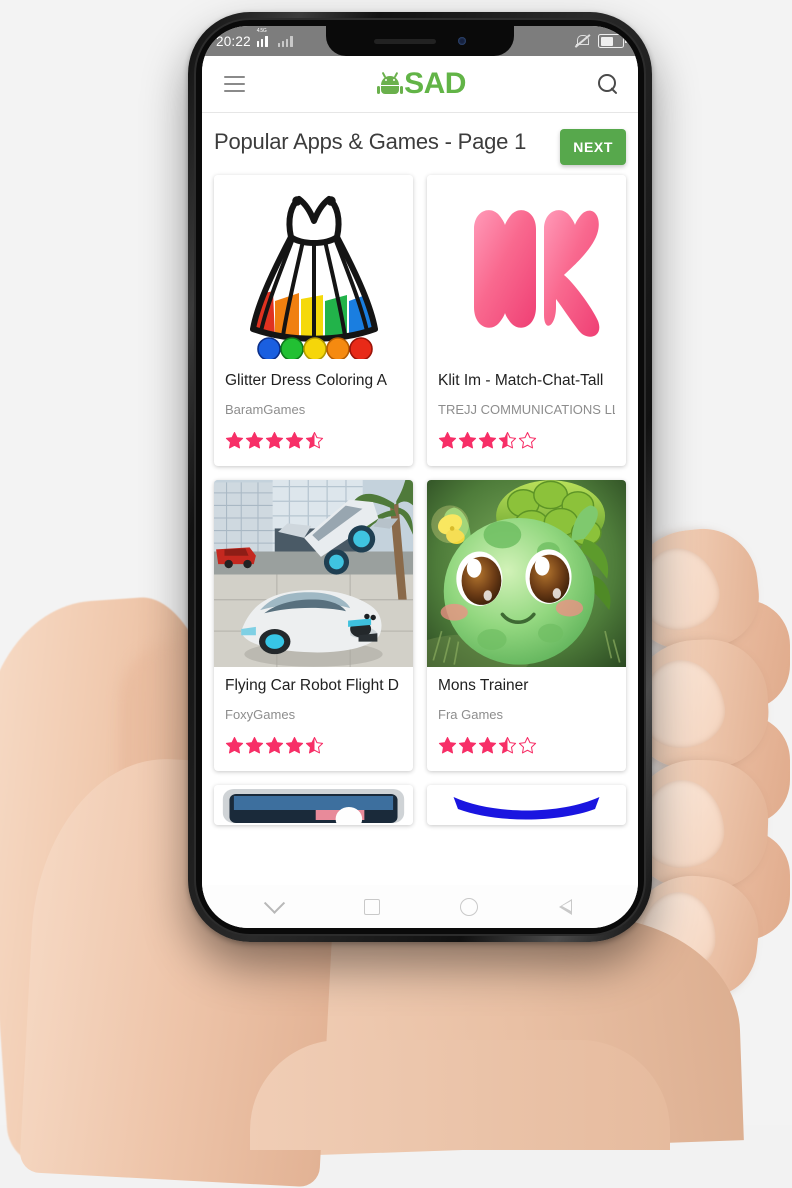 The image size is (792, 1188). What do you see at coordinates (265, 409) in the screenshot?
I see `app-developer: BaramGames` at bounding box center [265, 409].